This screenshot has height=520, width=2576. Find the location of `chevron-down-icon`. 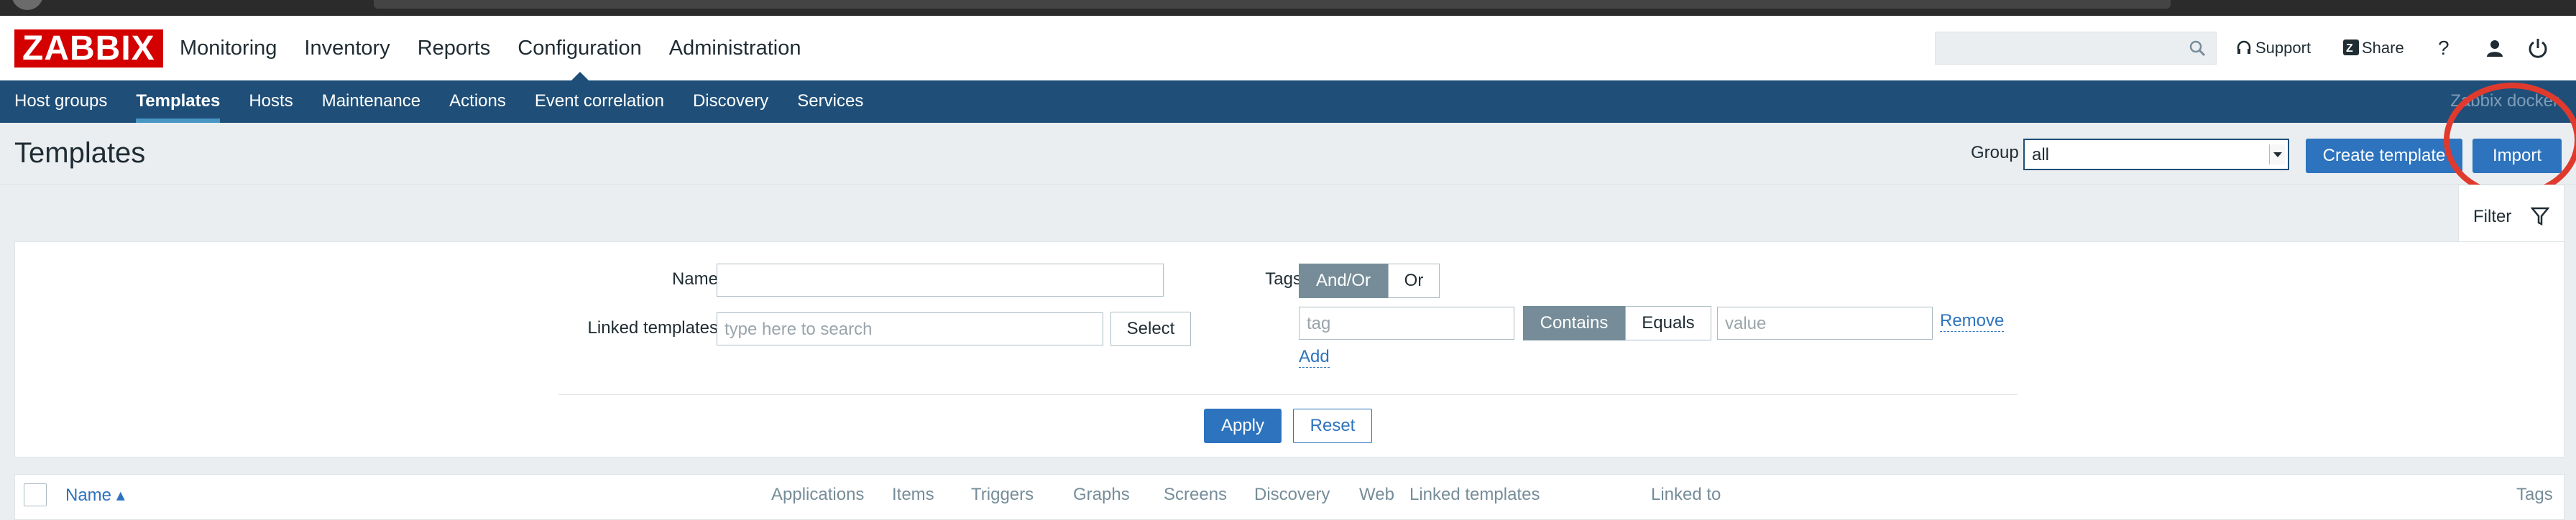

chevron-down-icon is located at coordinates (2277, 154).